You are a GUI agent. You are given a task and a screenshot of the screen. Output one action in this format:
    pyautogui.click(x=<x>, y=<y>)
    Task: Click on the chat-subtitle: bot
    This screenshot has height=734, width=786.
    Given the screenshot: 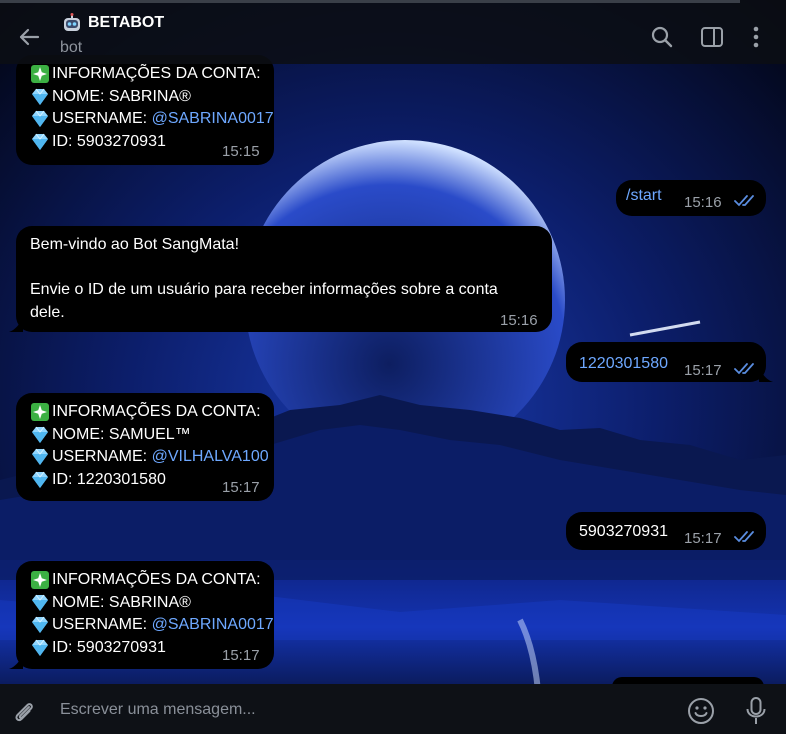 What is the action you would take?
    pyautogui.click(x=71, y=47)
    